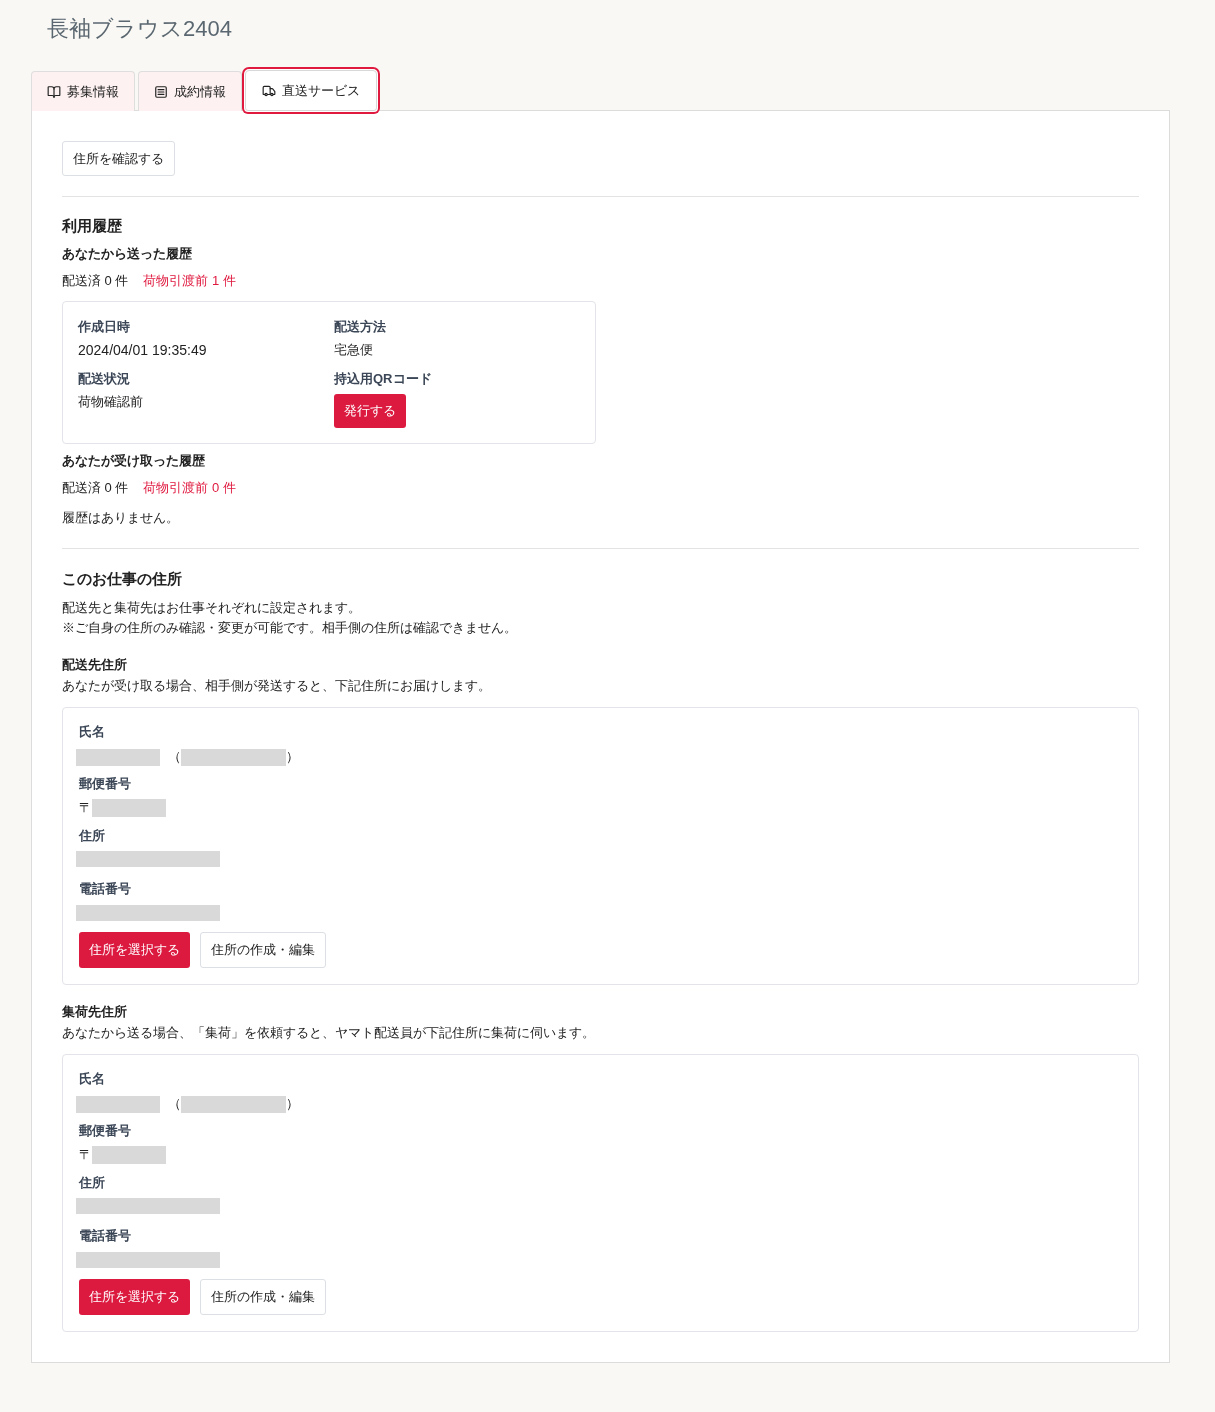 Image resolution: width=1215 pixels, height=1412 pixels. I want to click on page-title: 長袖ブラウス2404, so click(140, 29).